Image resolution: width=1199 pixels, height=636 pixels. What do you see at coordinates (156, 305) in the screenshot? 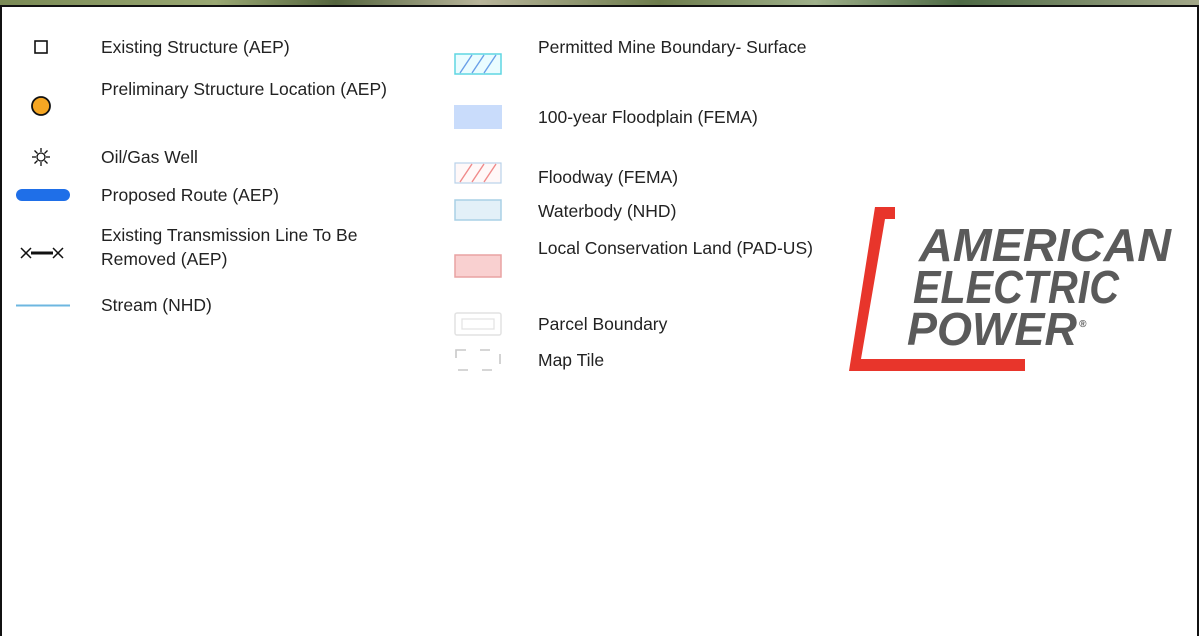
I see `legend-label: Stream (NHD)` at bounding box center [156, 305].